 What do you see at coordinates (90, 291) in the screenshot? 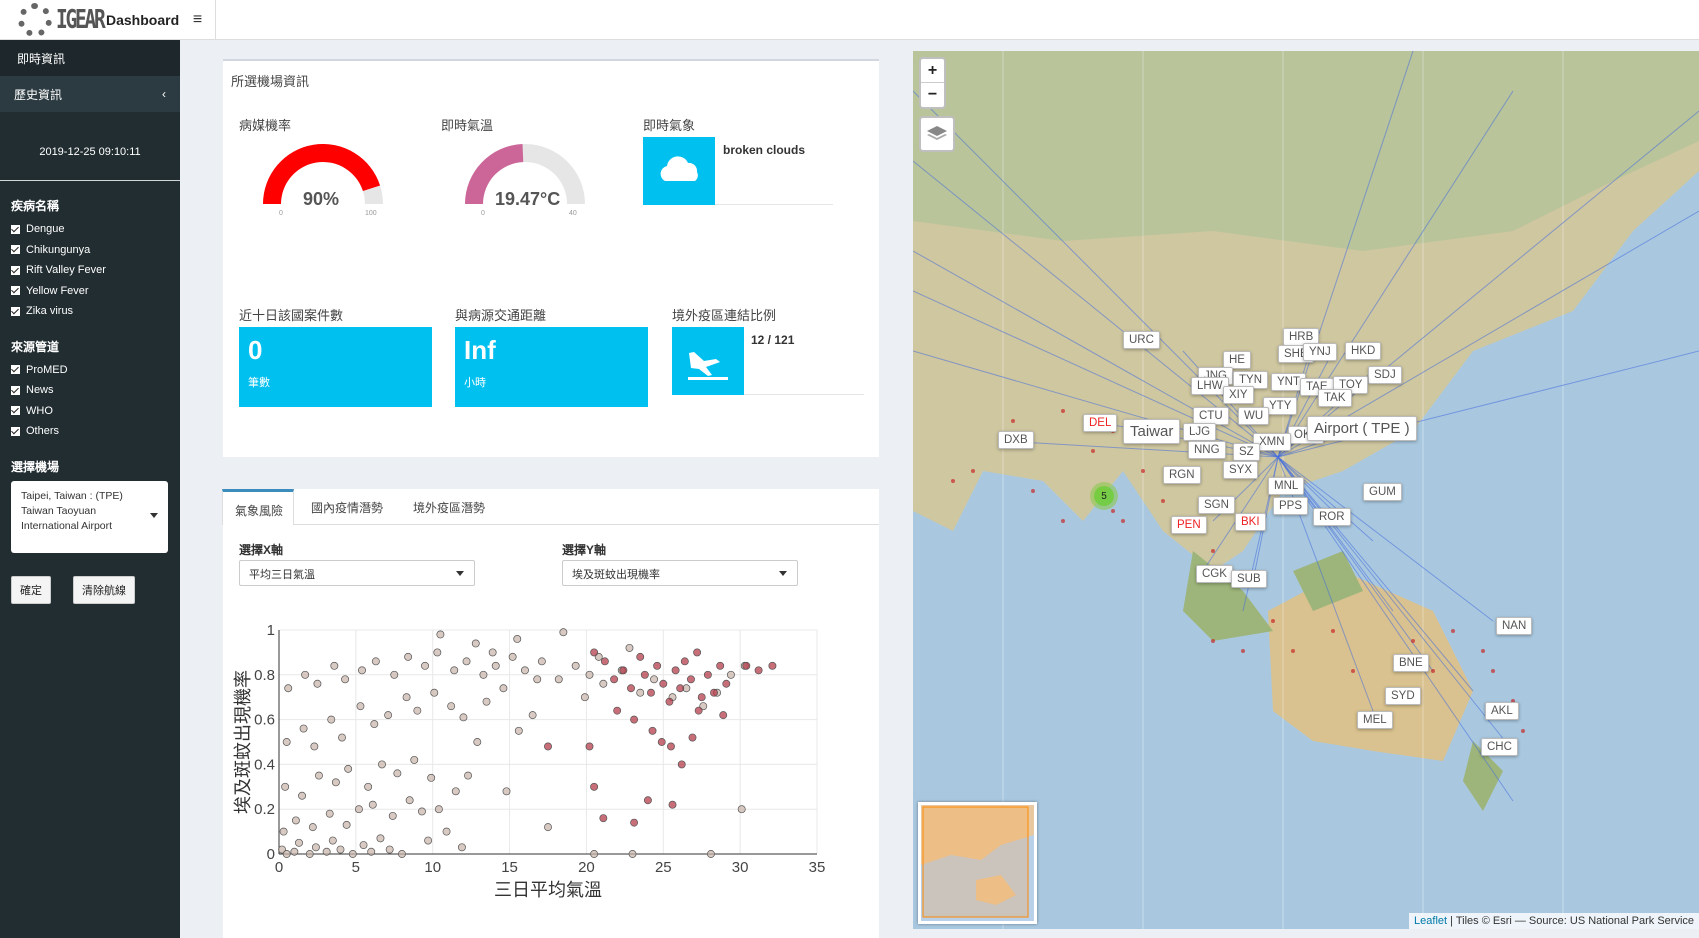
I see `checkbox-yellow-fever: Yellow Fever` at bounding box center [90, 291].